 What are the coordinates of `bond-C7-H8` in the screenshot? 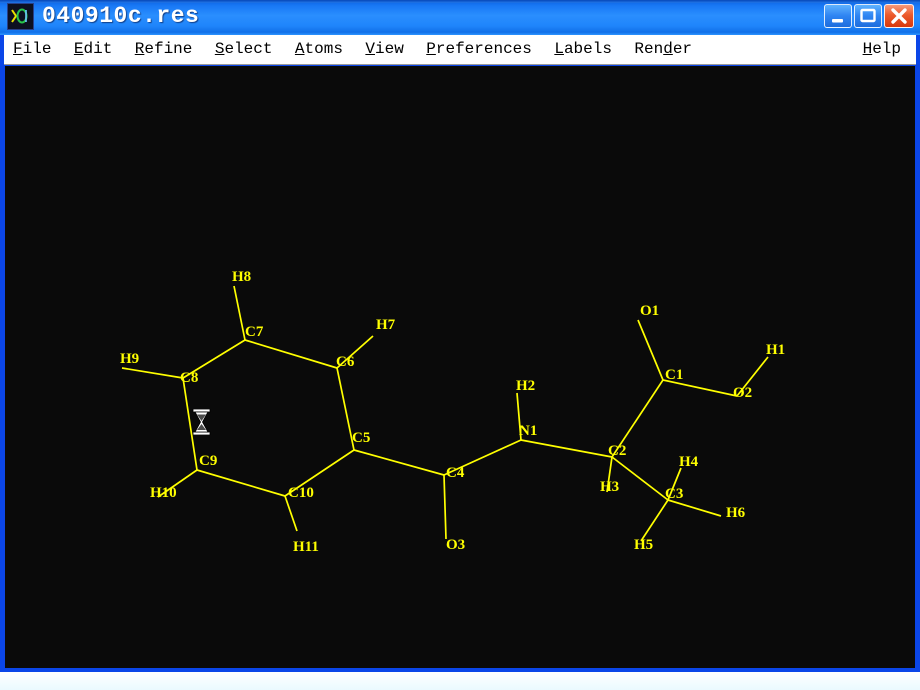 It's located at (239, 313).